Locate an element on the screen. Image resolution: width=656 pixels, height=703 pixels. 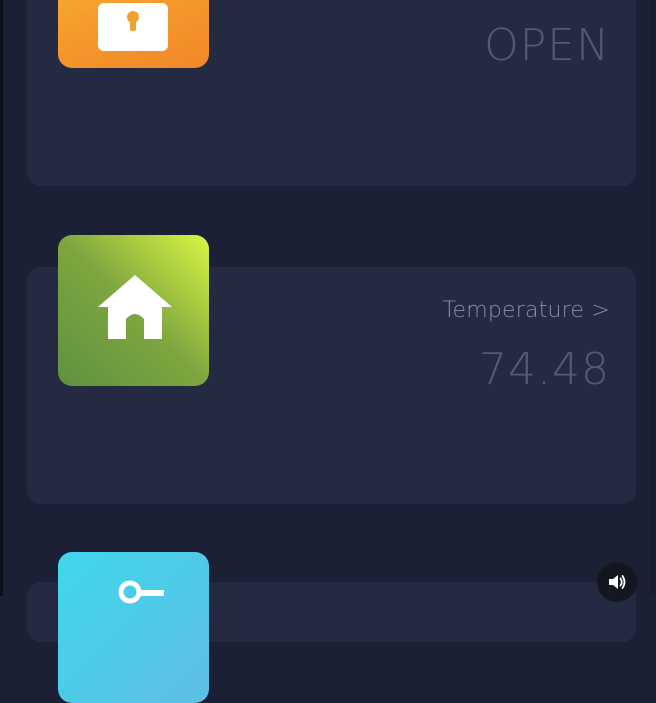
key-icon is located at coordinates (141, 592).